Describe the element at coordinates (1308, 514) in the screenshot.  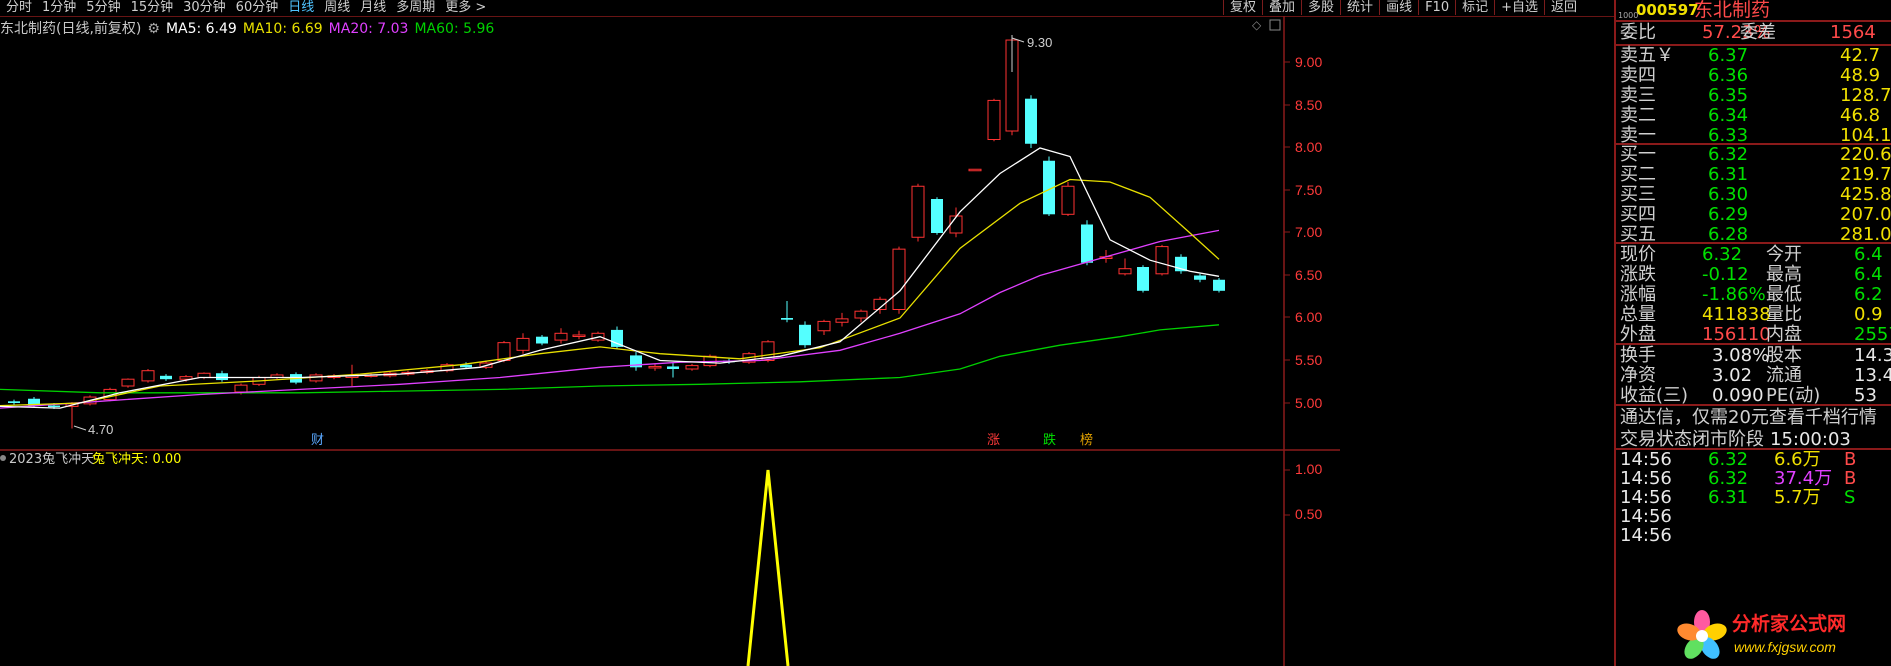
I see `sub-y-tick-0_5: 0.50` at that location.